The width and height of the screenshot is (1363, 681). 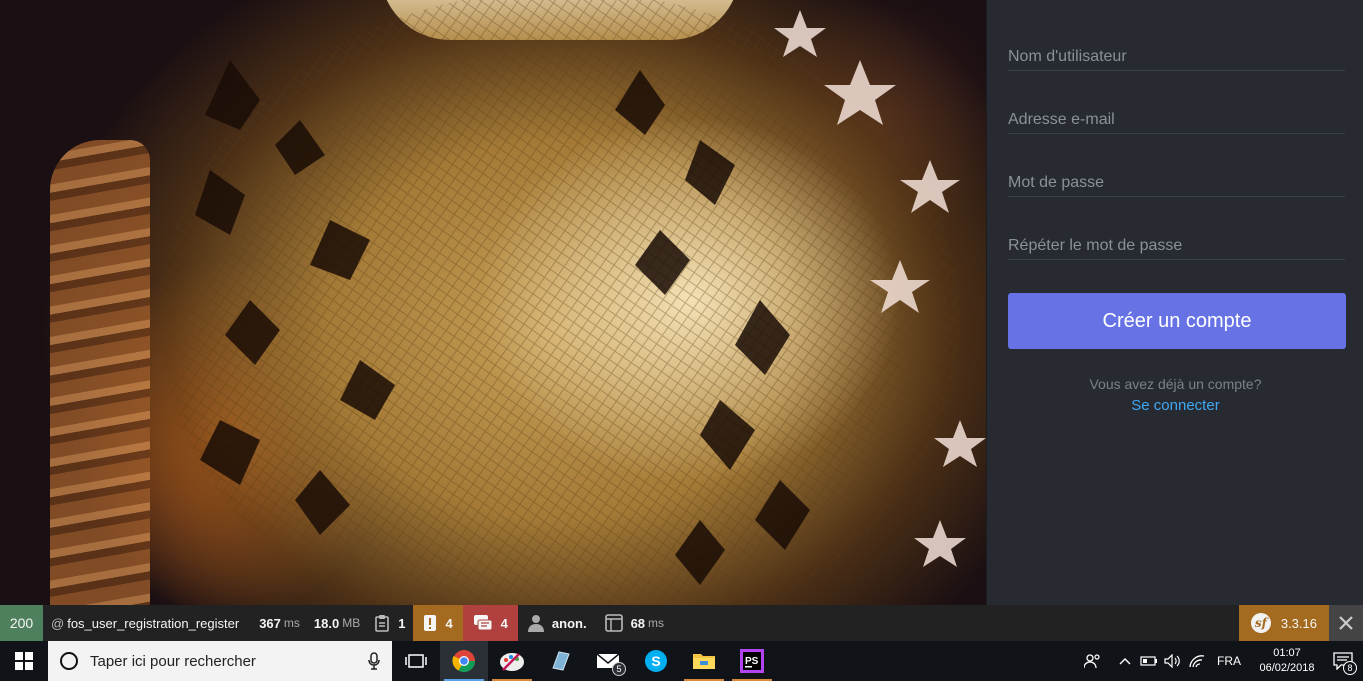 I want to click on volume-button, so click(x=1173, y=661).